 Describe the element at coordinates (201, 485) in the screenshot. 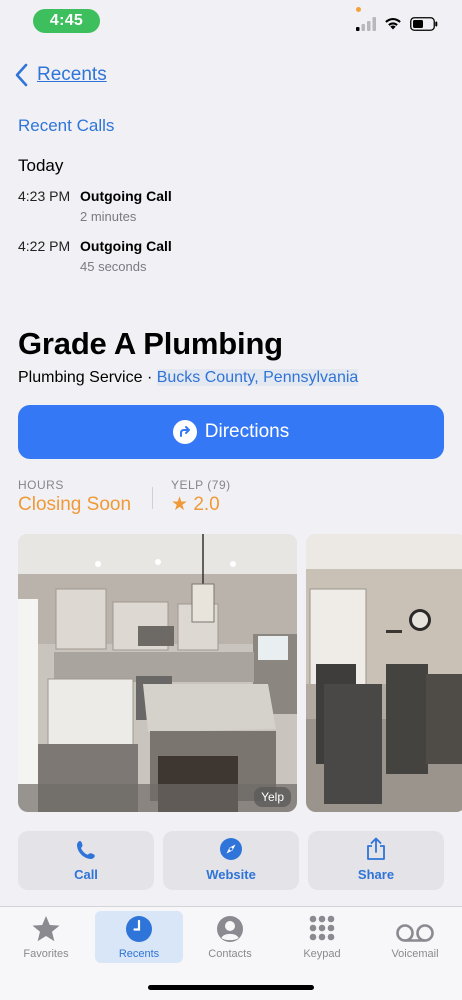

I see `yelp-label: YELP (79)` at that location.